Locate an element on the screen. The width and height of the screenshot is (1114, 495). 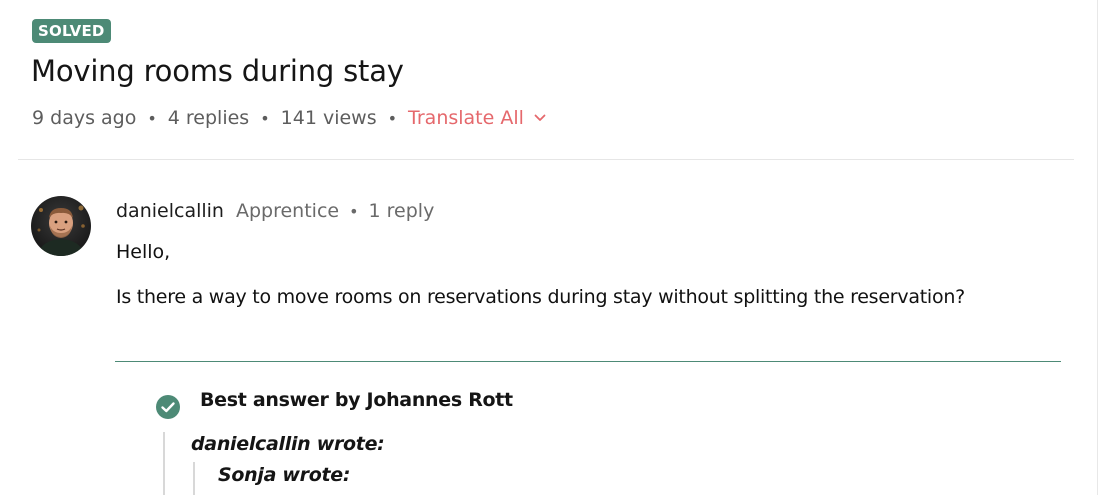
status-badge: SOLVED is located at coordinates (71, 31).